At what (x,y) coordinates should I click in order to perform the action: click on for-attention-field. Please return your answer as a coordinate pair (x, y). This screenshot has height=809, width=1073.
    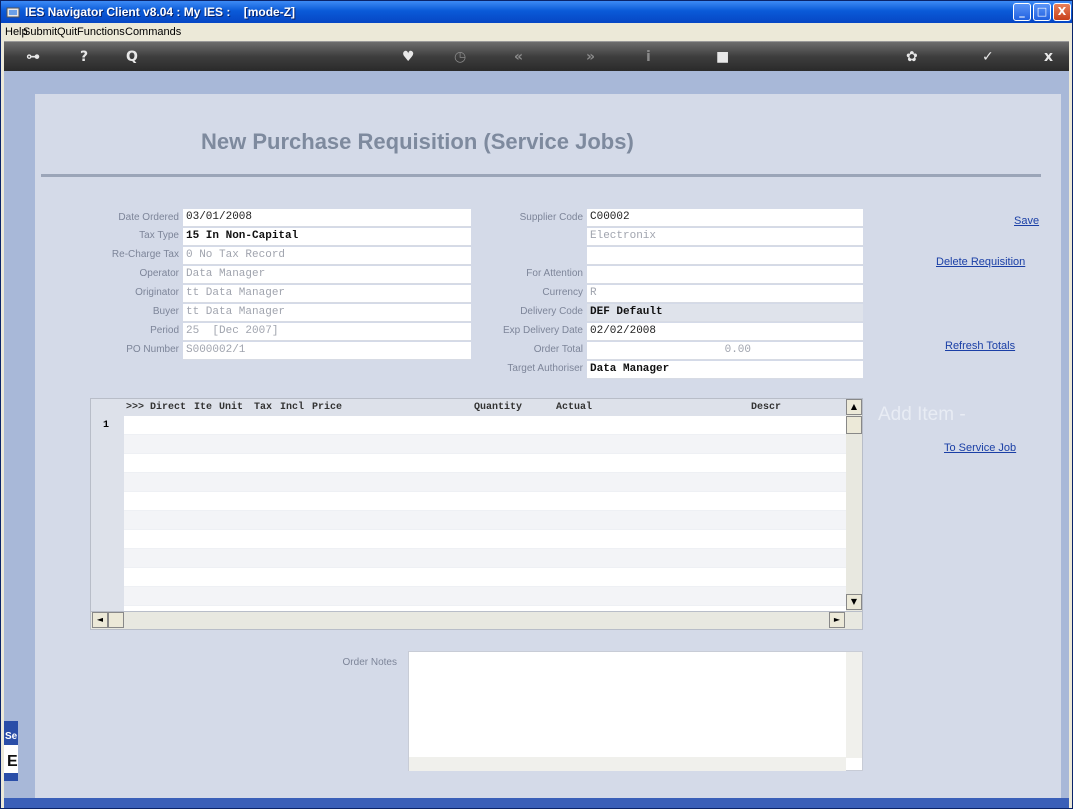
    Looking at the image, I should click on (725, 275).